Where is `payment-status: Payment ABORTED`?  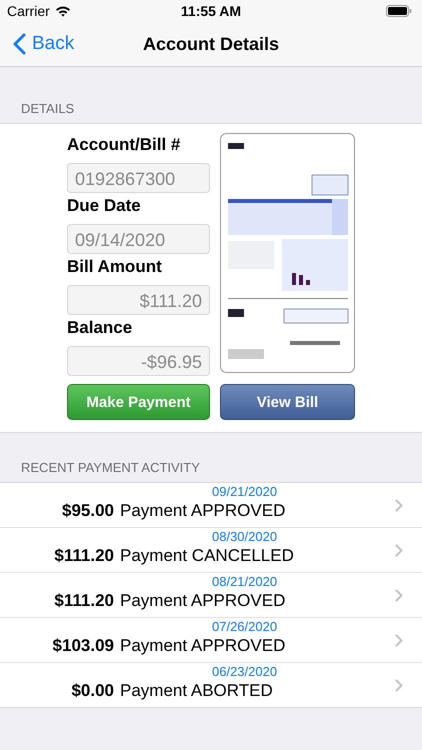 payment-status: Payment ABORTED is located at coordinates (196, 691).